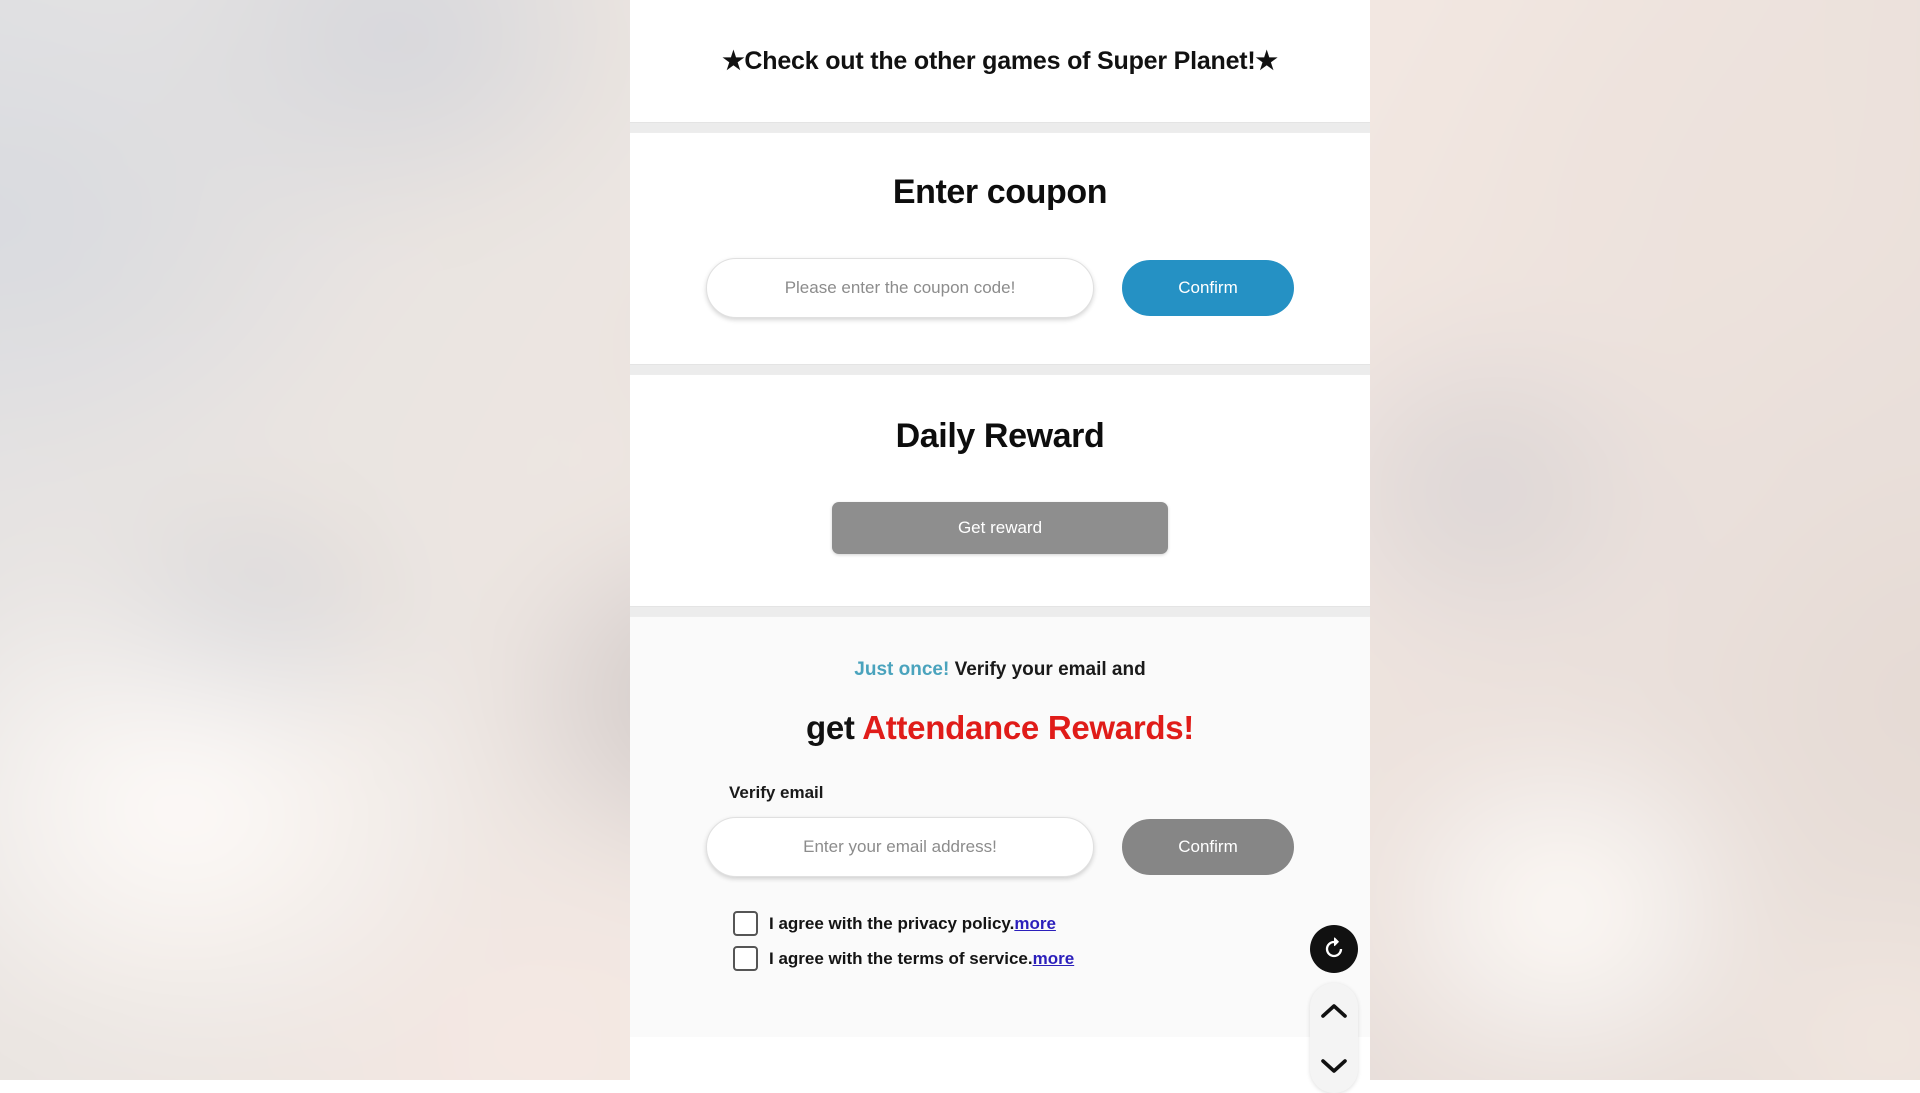 The image size is (1920, 1093). What do you see at coordinates (1208, 288) in the screenshot?
I see `coupon-confirm-button: Confirm` at bounding box center [1208, 288].